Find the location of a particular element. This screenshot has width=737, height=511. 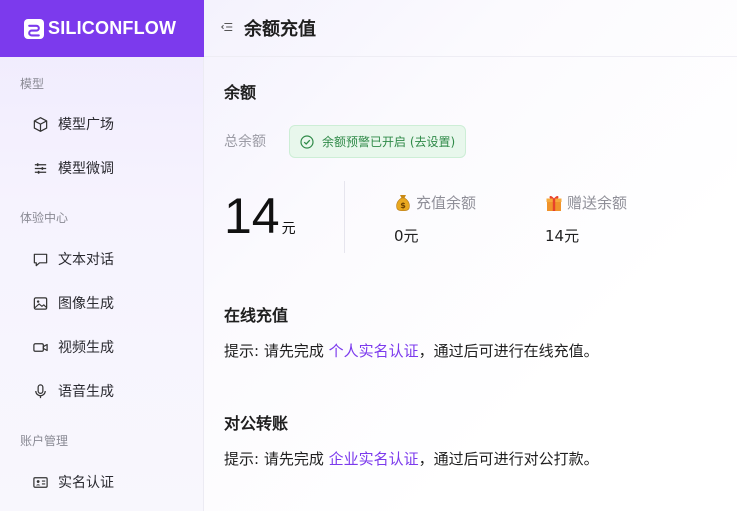

online-recharge-hint: 提示: 请先完成 个人实名认证，通过后可进行在线充值。 is located at coordinates (411, 350).